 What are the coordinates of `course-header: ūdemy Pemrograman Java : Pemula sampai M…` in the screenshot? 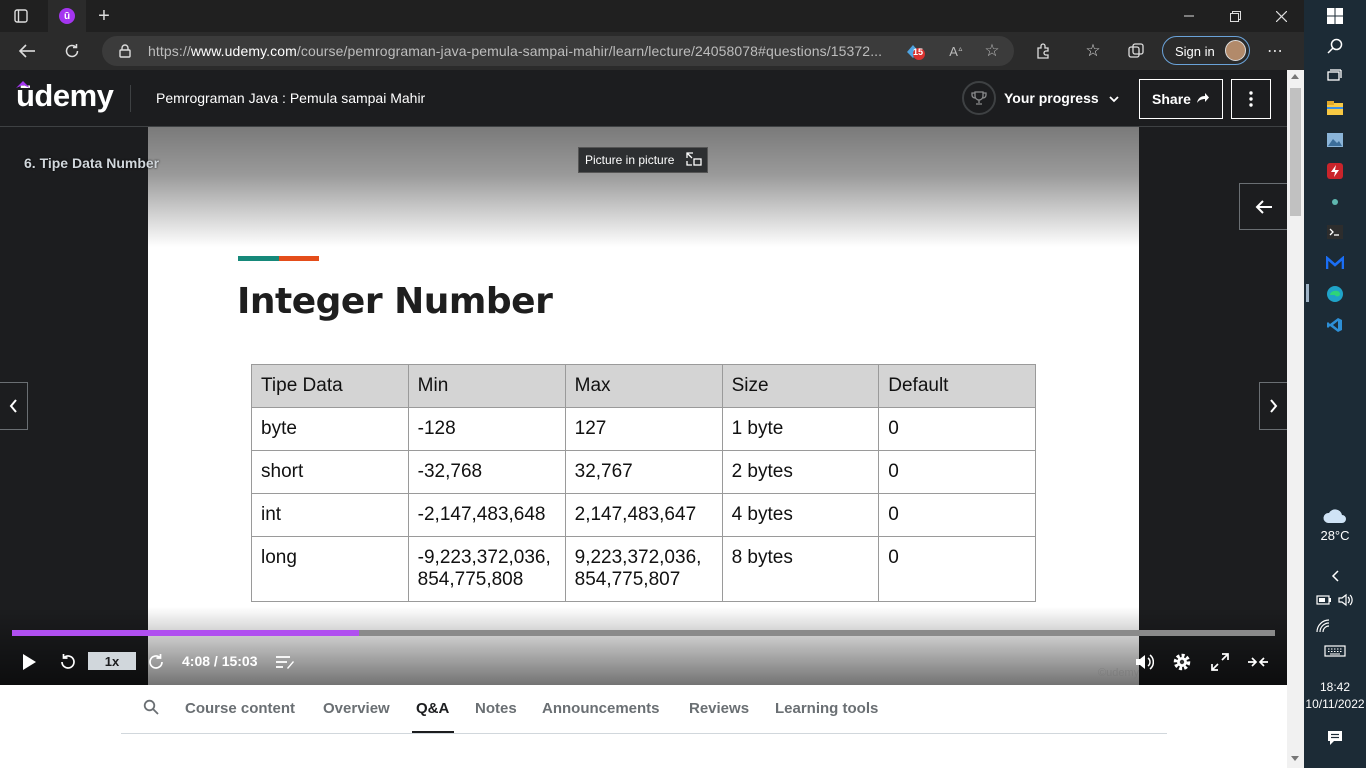 It's located at (643, 98).